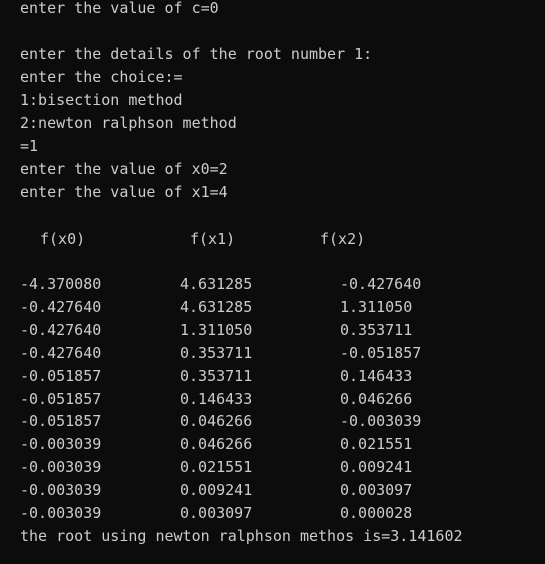  I want to click on console-line: enter the value of x1=4, so click(124, 192).